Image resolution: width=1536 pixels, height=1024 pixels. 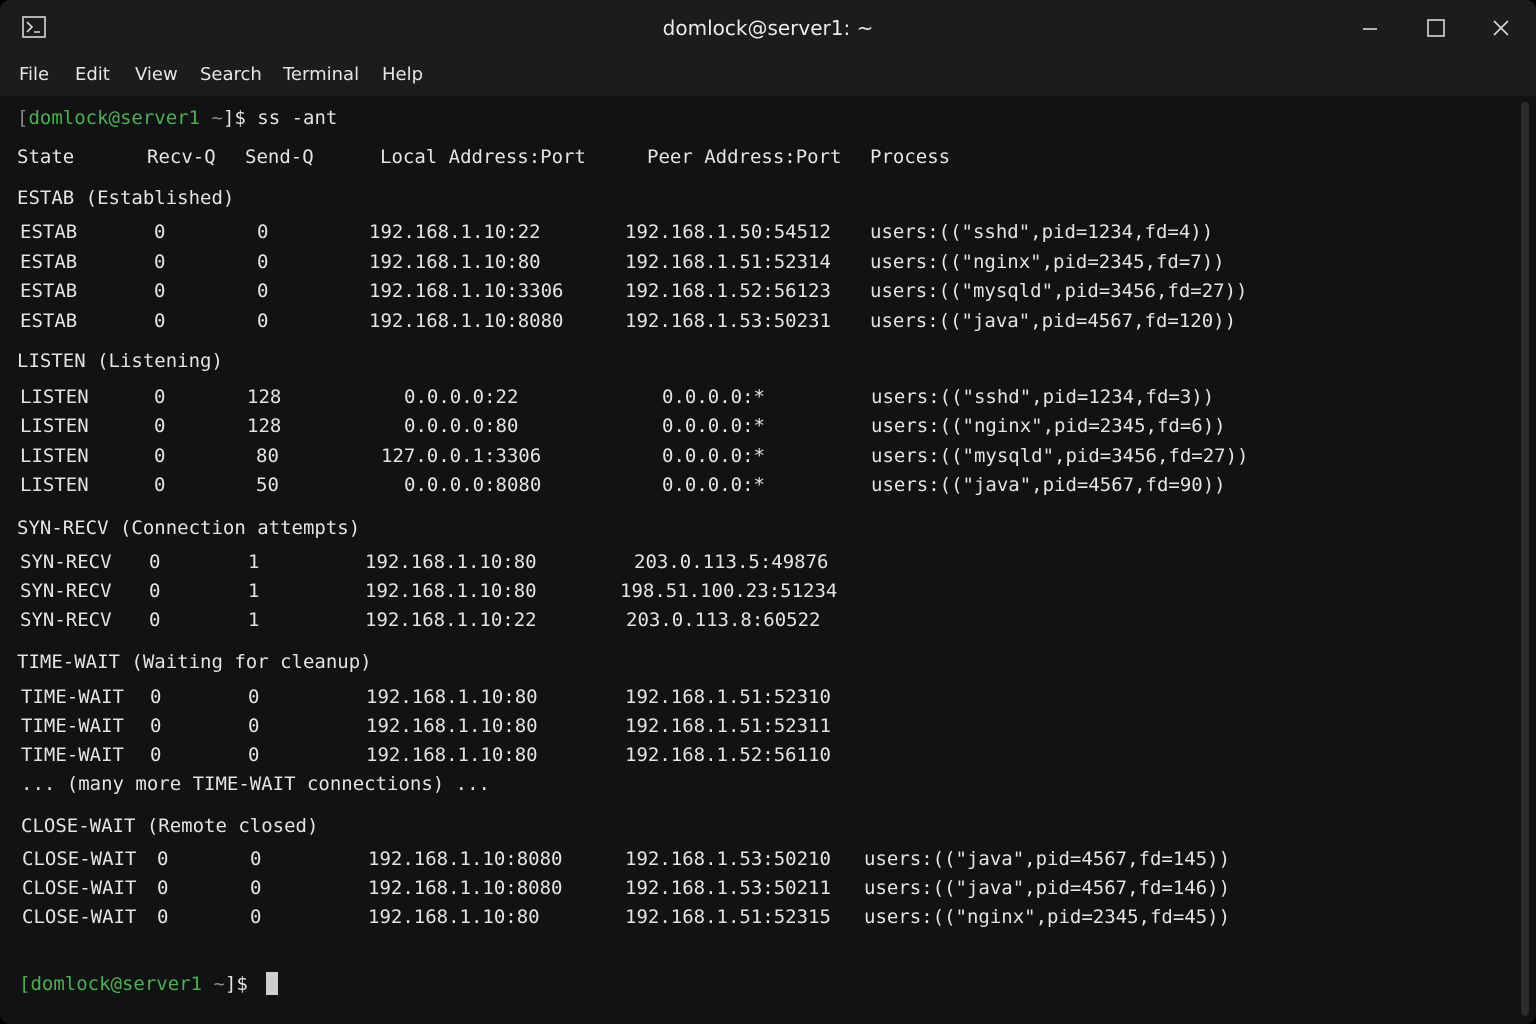 I want to click on menu-search: Search, so click(x=231, y=75).